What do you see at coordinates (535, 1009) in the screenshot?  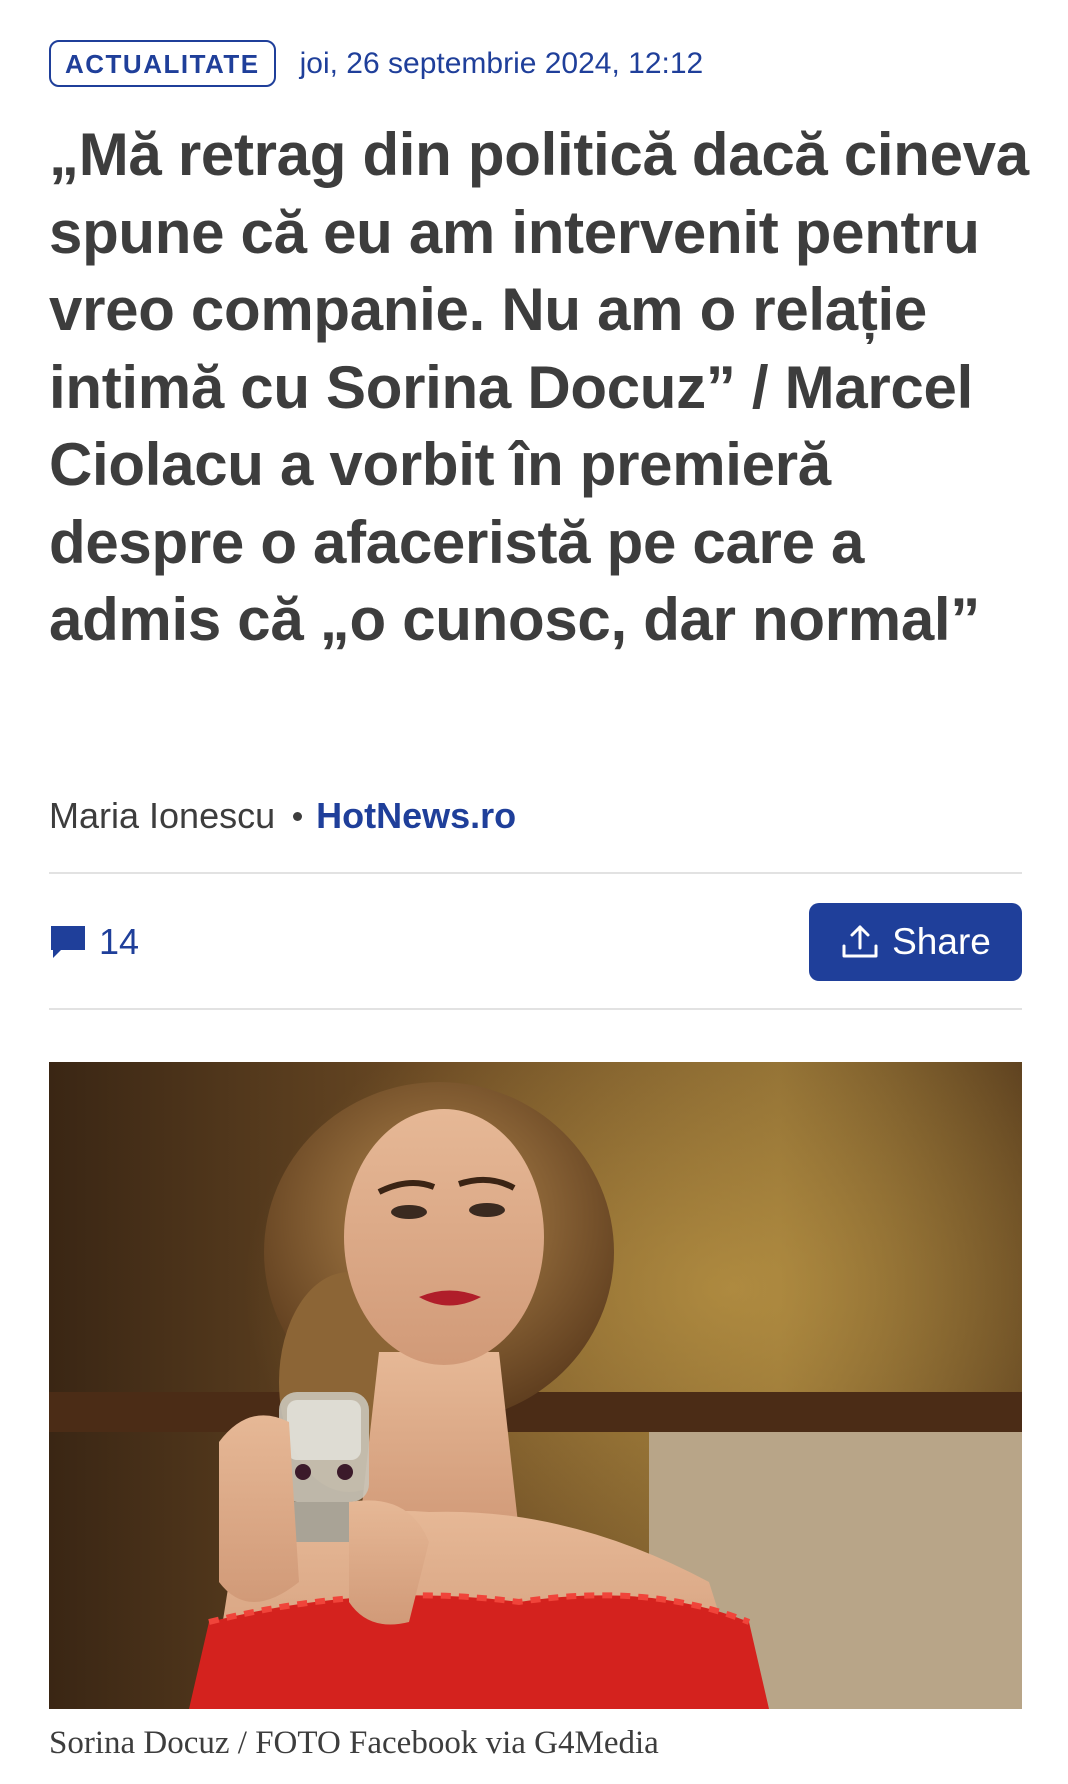 I see `divider-bottom` at bounding box center [535, 1009].